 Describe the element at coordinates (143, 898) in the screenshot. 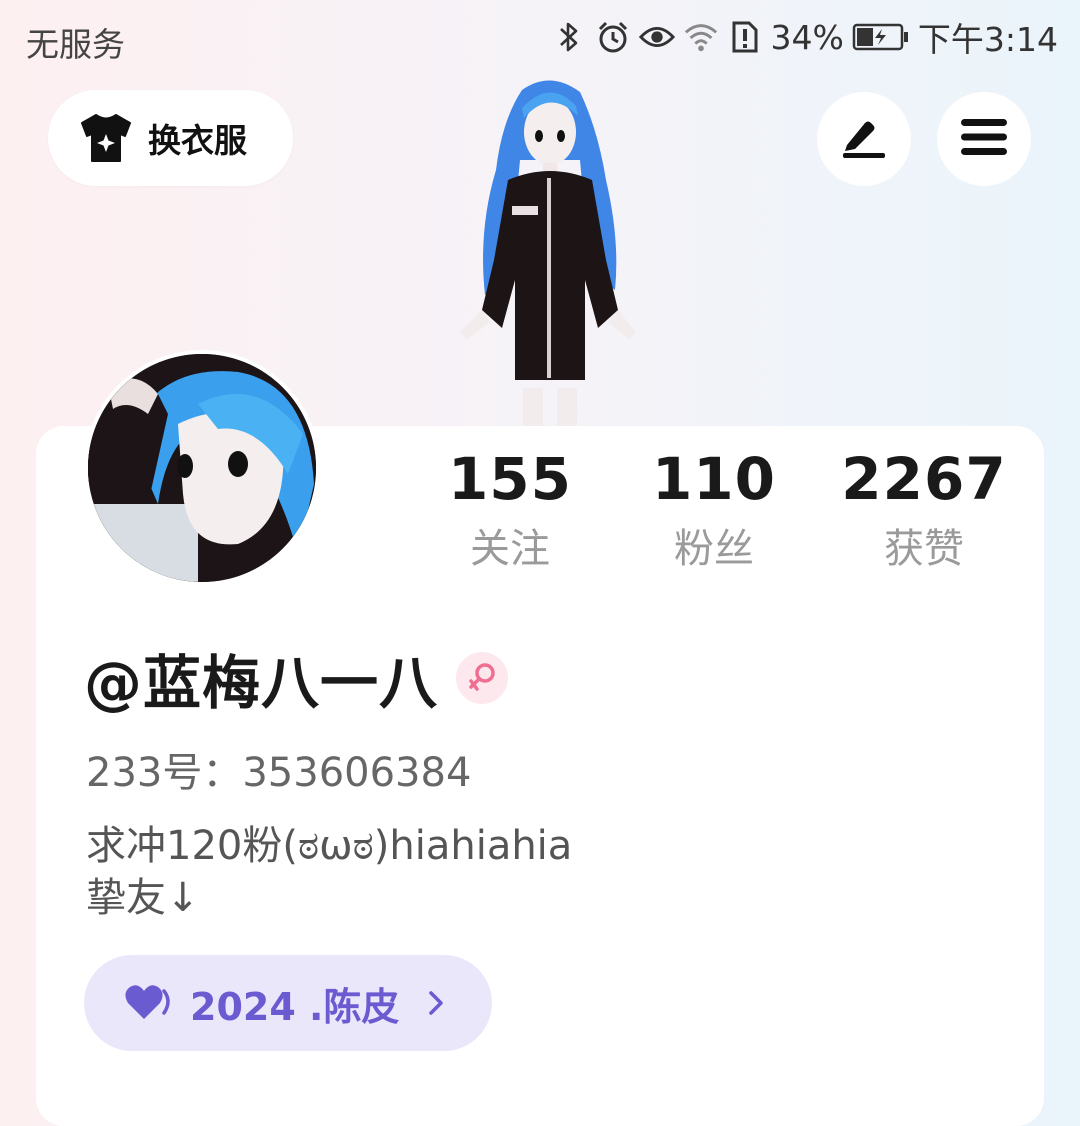

I see `bio-line: 挚友↓` at that location.